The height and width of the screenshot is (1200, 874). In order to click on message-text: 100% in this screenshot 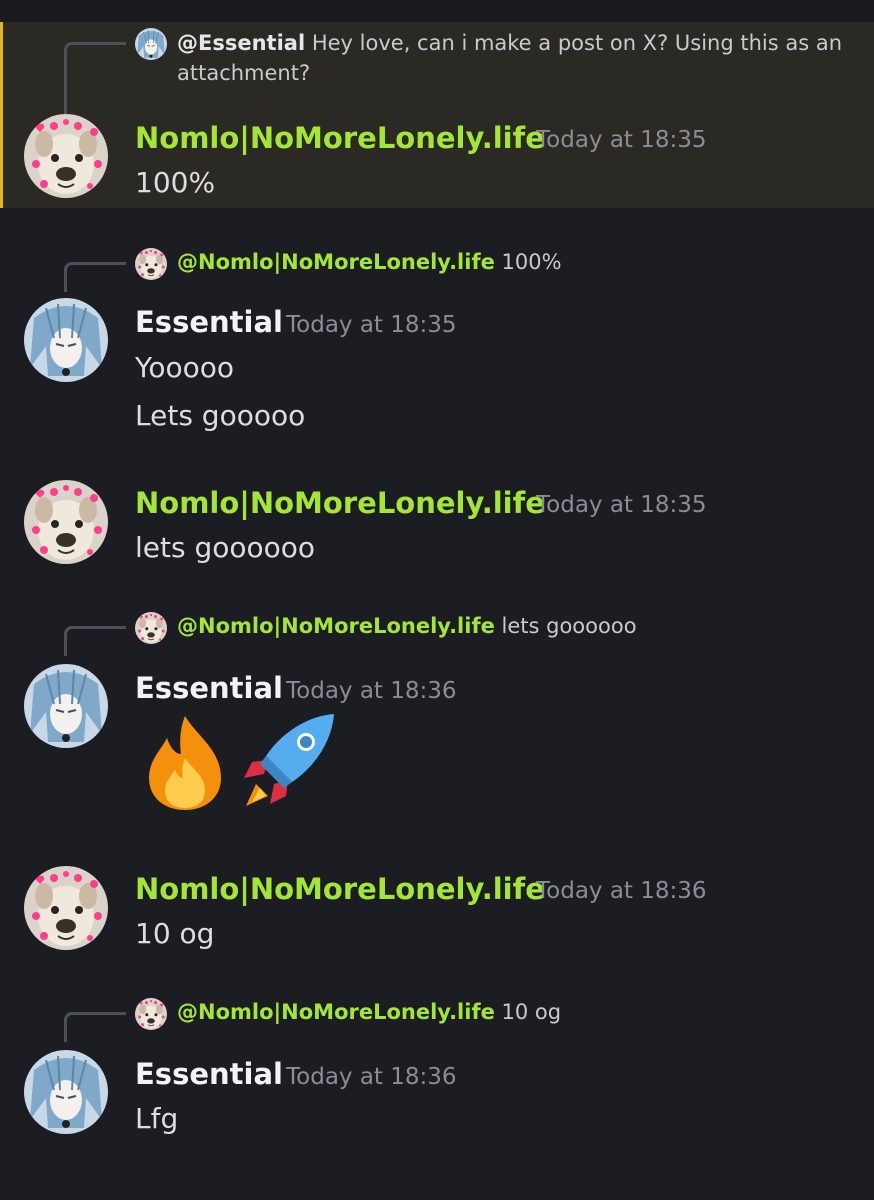, I will do `click(175, 182)`.